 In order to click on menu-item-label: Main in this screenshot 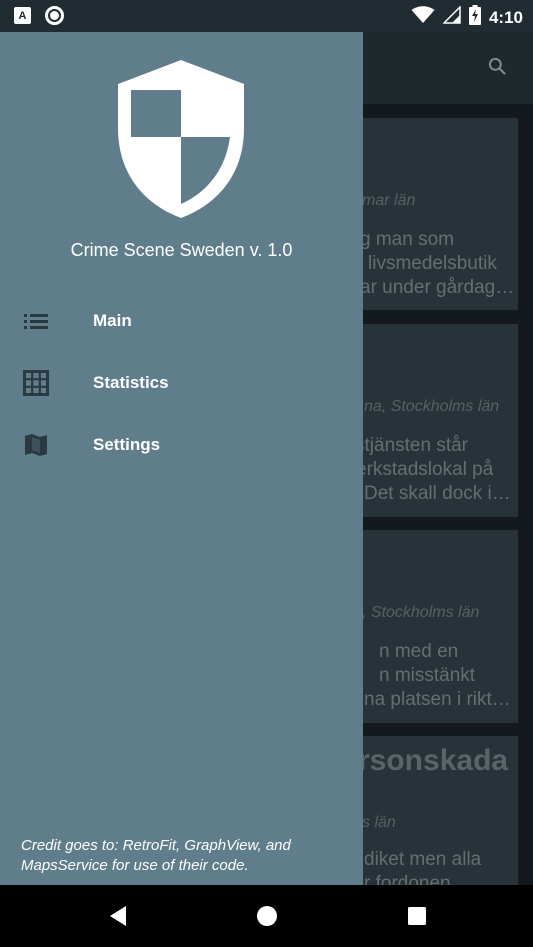, I will do `click(112, 320)`.